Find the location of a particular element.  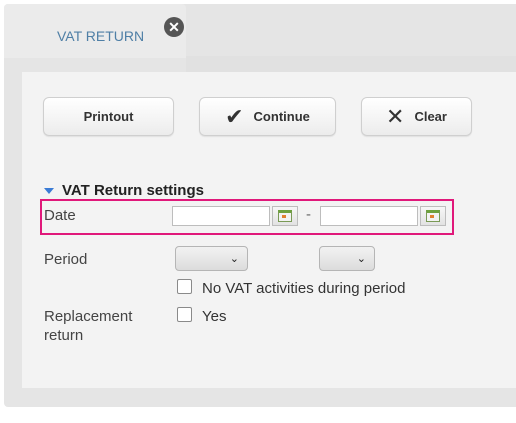

tab-strip is located at coordinates (351, 64).